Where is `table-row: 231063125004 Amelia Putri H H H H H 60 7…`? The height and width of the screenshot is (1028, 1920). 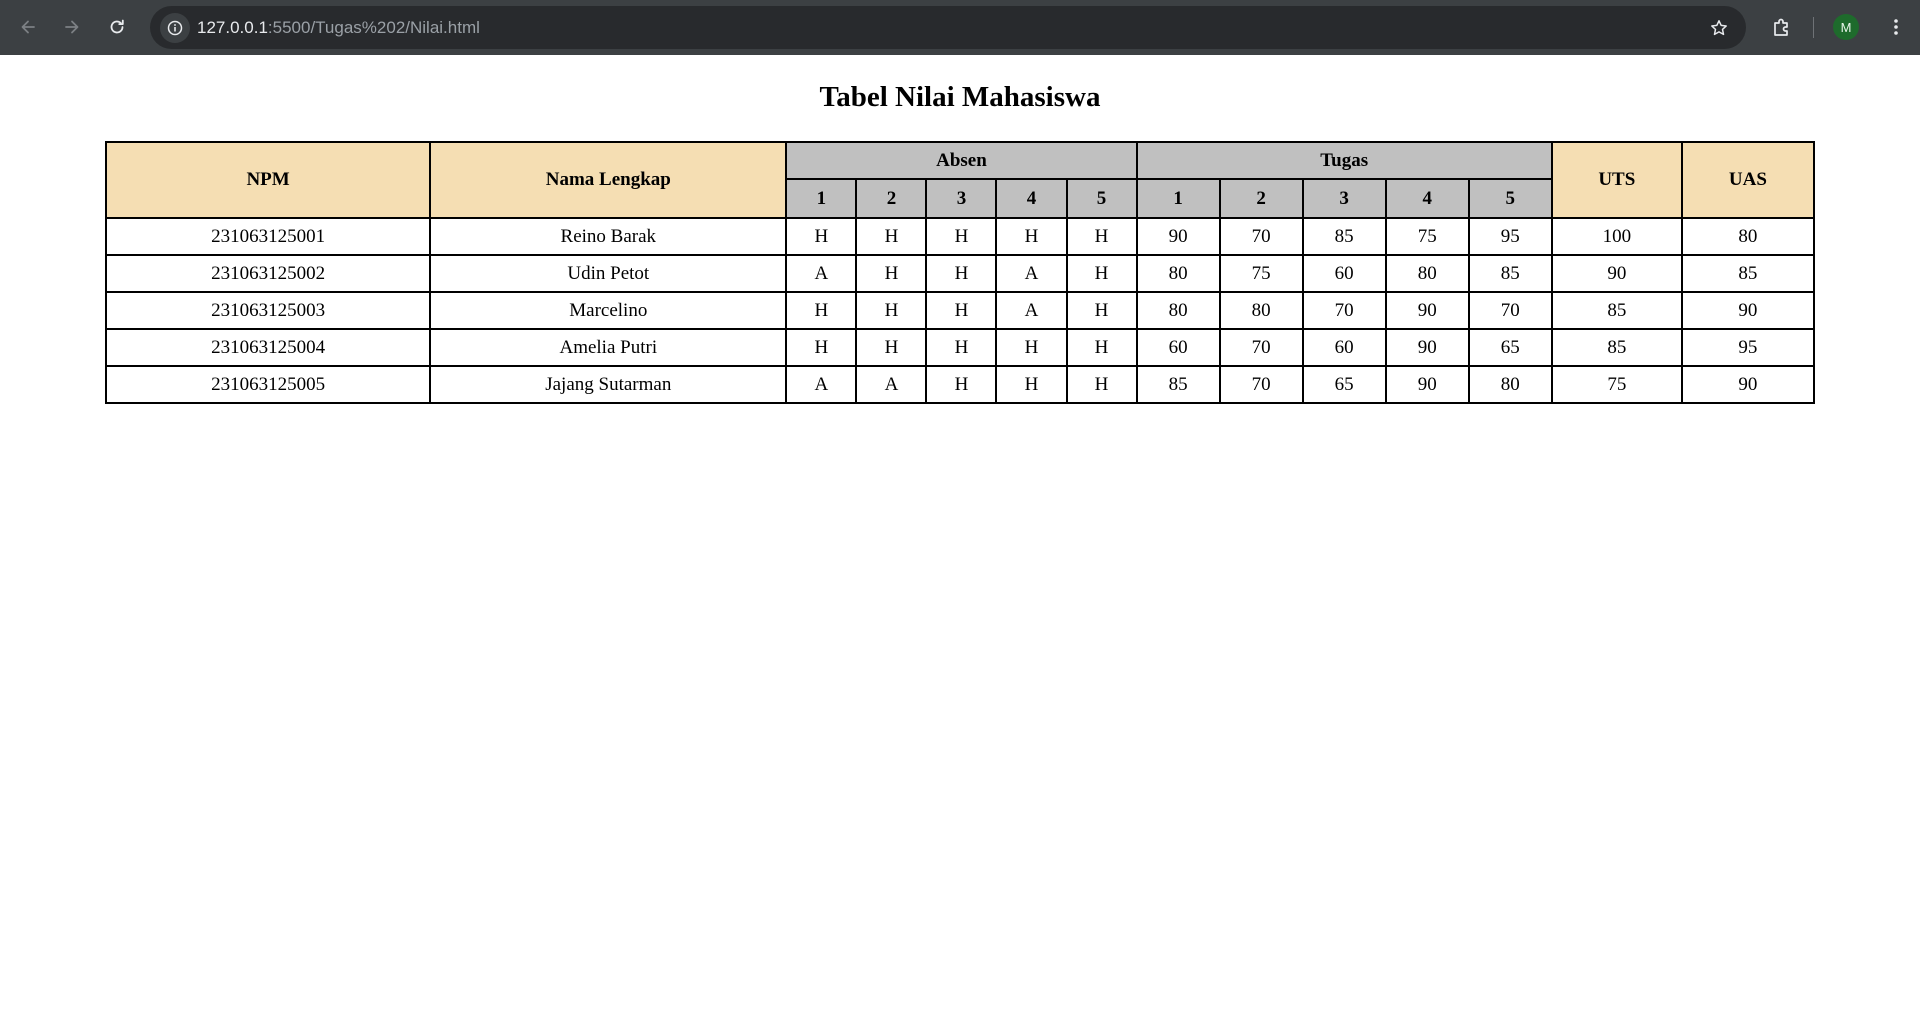 table-row: 231063125004 Amelia Putri H H H H H 60 7… is located at coordinates (960, 347).